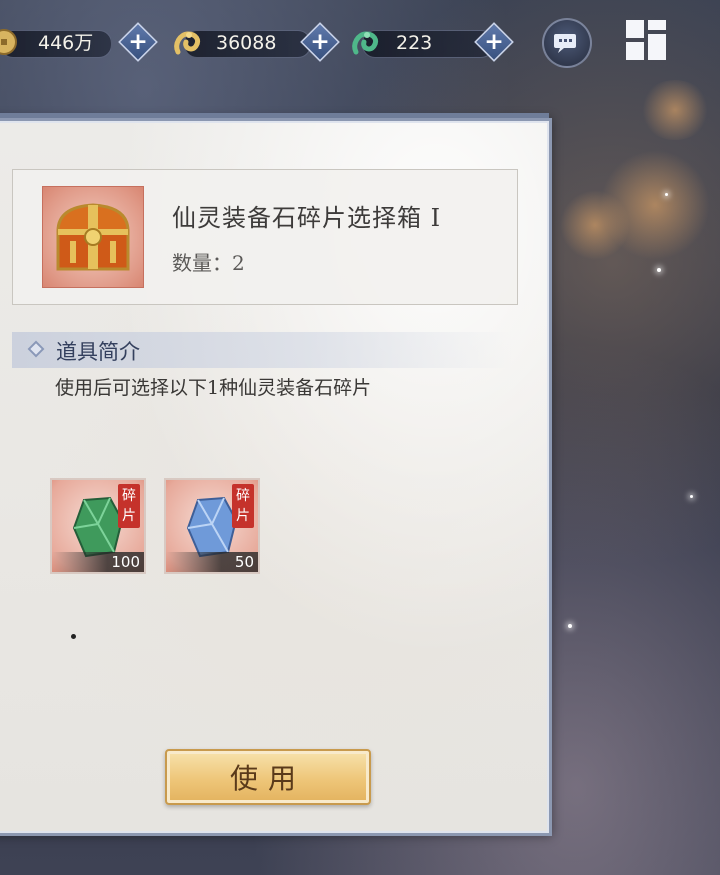 This screenshot has width=720, height=875. I want to click on bullet-dot, so click(73, 636).